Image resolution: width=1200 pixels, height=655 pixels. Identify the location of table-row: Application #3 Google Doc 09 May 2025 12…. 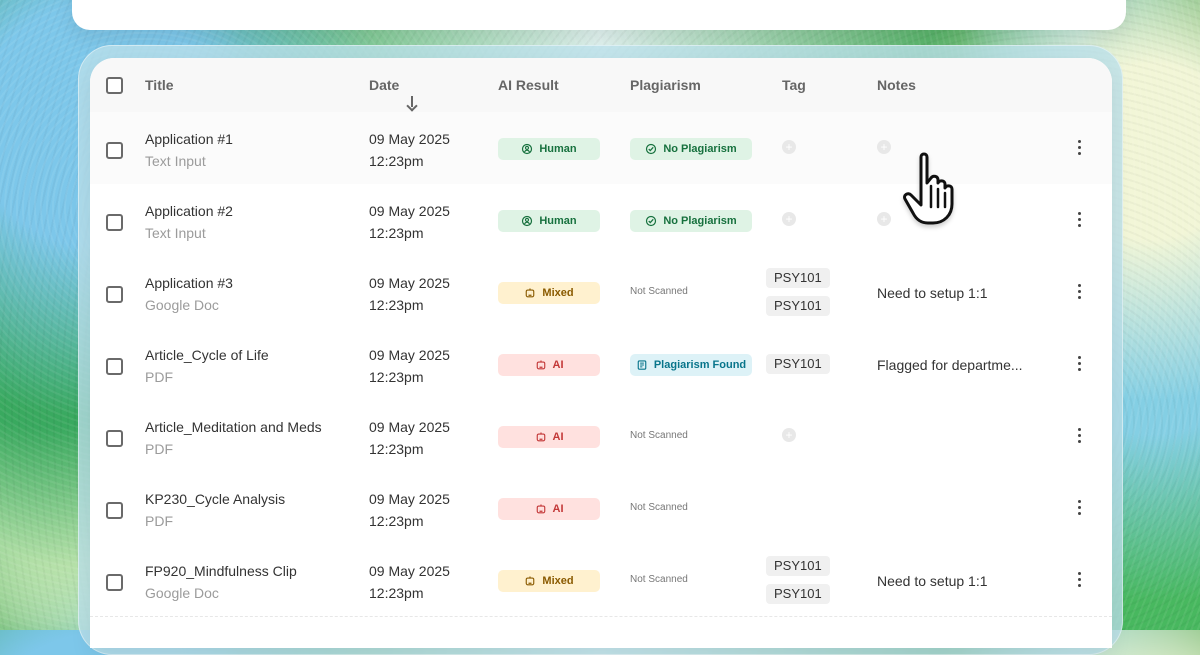
(601, 292).